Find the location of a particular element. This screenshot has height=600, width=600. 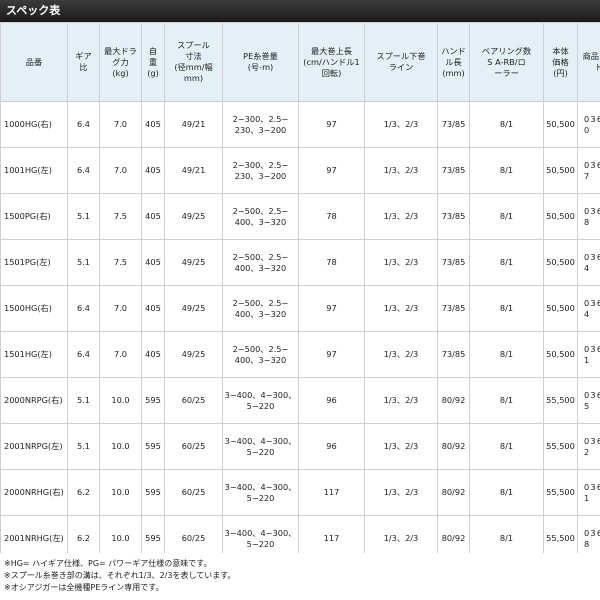

cell-model: 2001NRPG(左) is located at coordinates (34, 446).